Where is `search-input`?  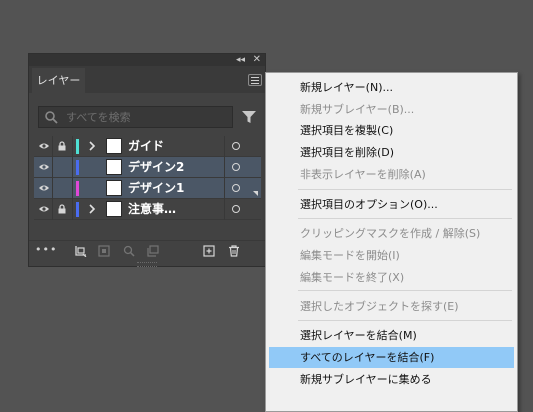
search-input is located at coordinates (146, 117).